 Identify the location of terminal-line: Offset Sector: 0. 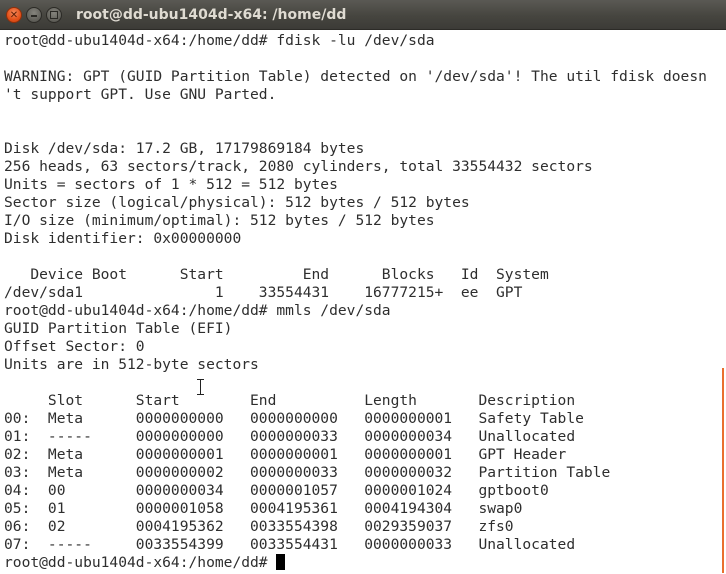
(74, 346).